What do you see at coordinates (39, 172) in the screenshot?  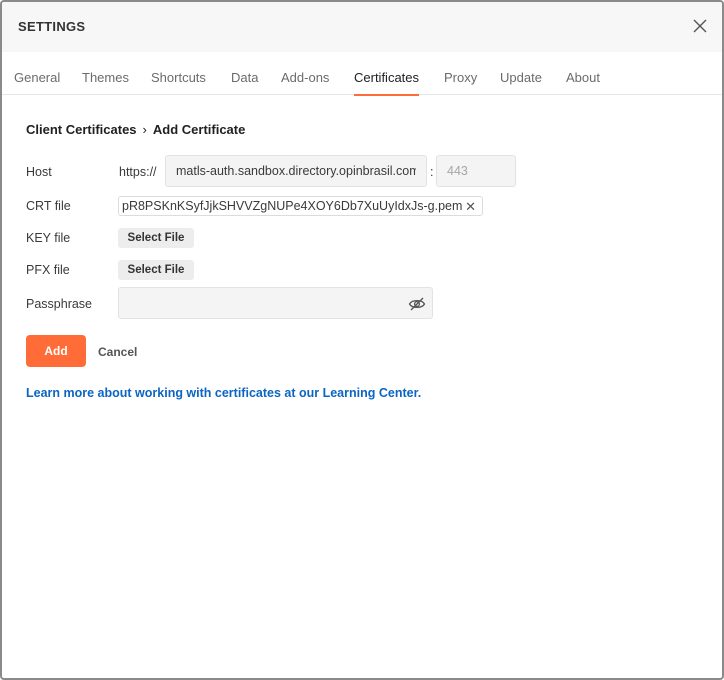 I see `host-label: Host` at bounding box center [39, 172].